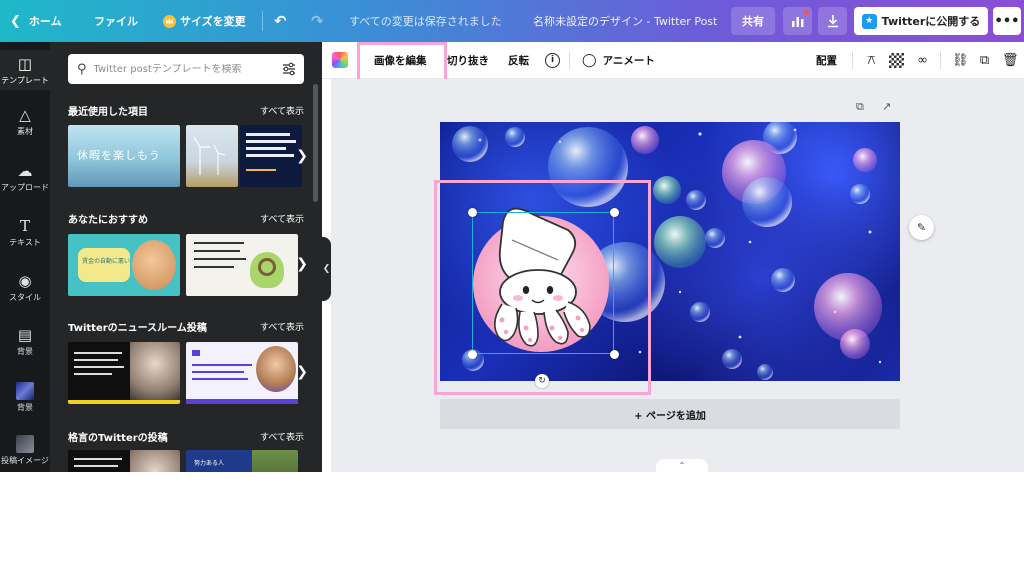  I want to click on lock-icon: ⛓, so click(960, 60).